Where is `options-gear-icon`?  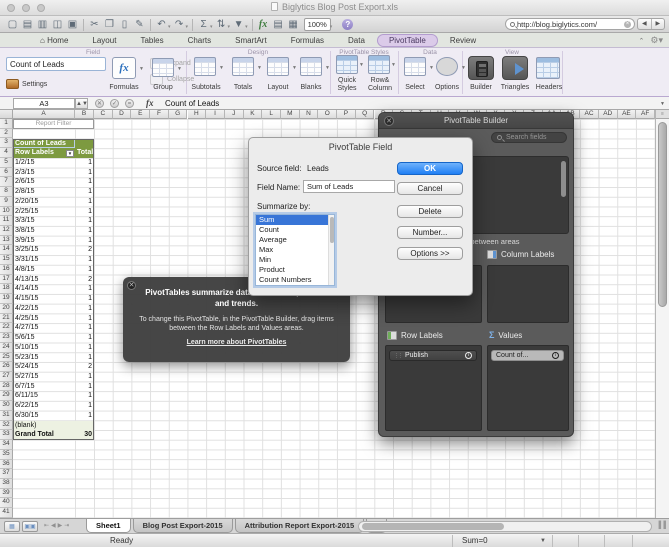
options-gear-icon is located at coordinates (447, 66).